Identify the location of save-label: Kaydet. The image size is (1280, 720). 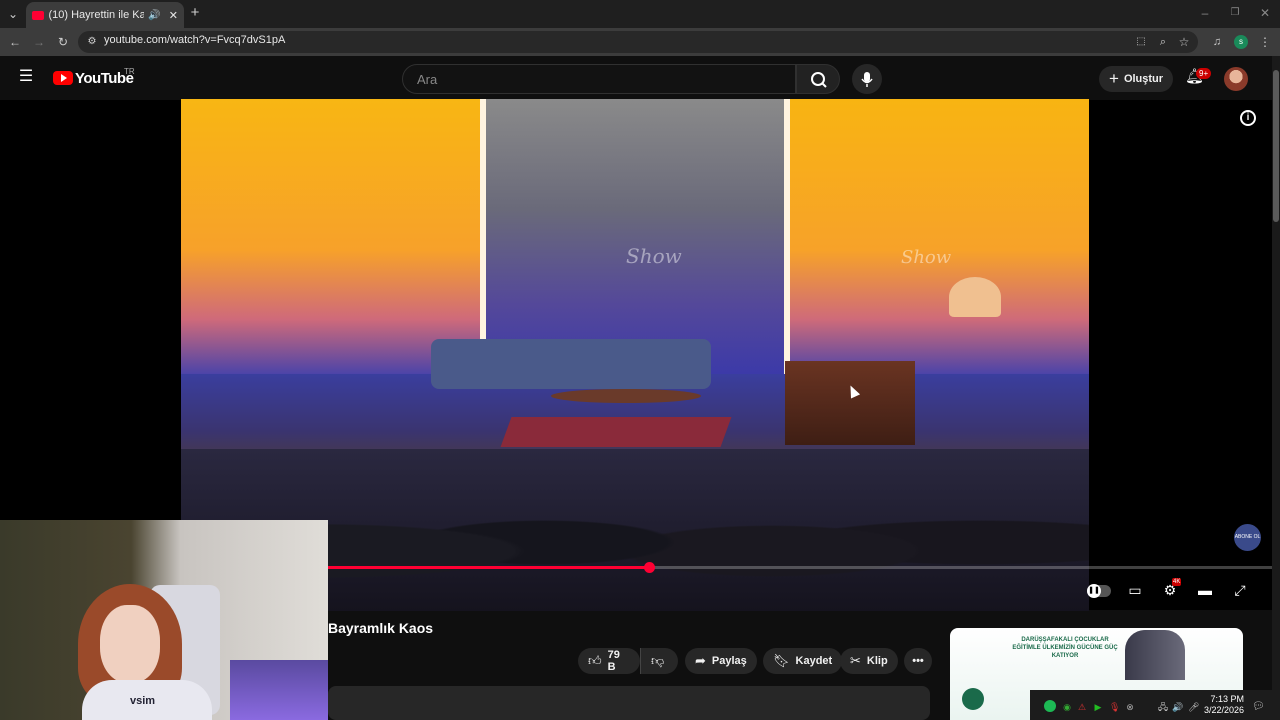
(814, 661).